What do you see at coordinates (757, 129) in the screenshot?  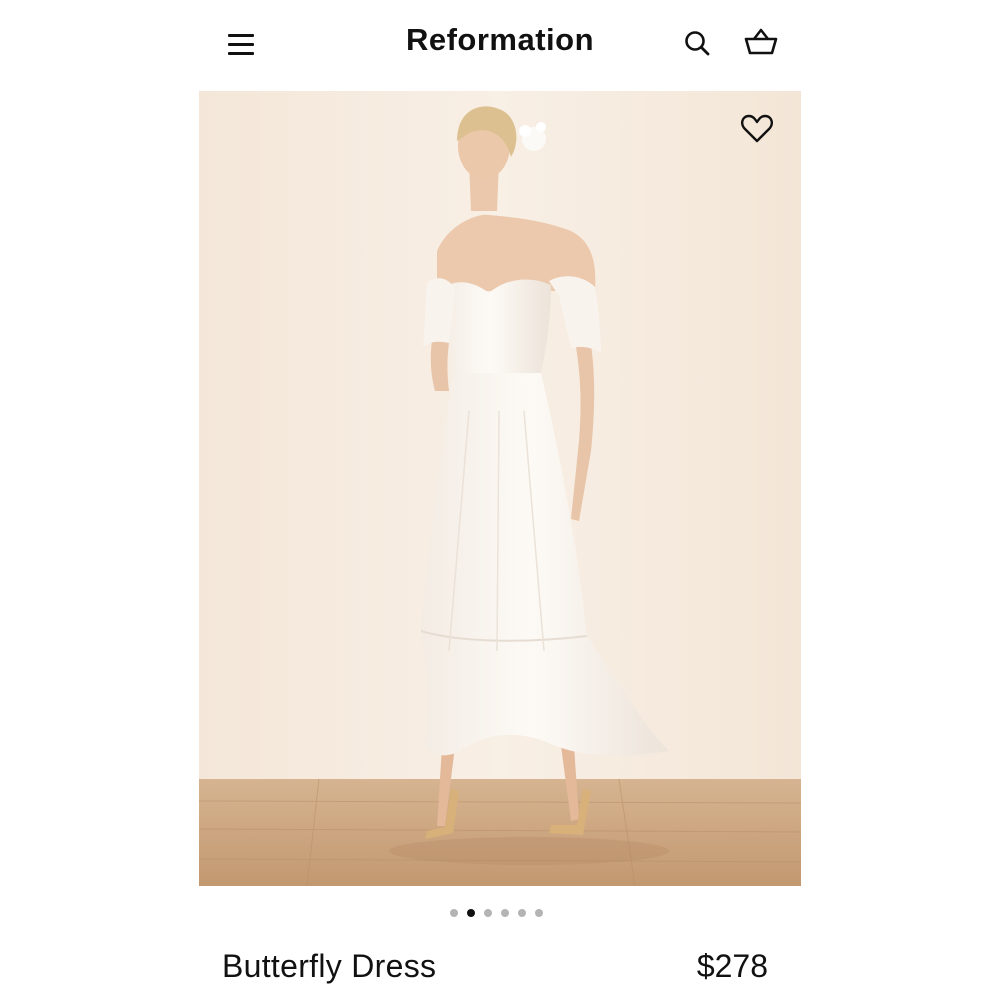 I see `favorite-heart-icon` at bounding box center [757, 129].